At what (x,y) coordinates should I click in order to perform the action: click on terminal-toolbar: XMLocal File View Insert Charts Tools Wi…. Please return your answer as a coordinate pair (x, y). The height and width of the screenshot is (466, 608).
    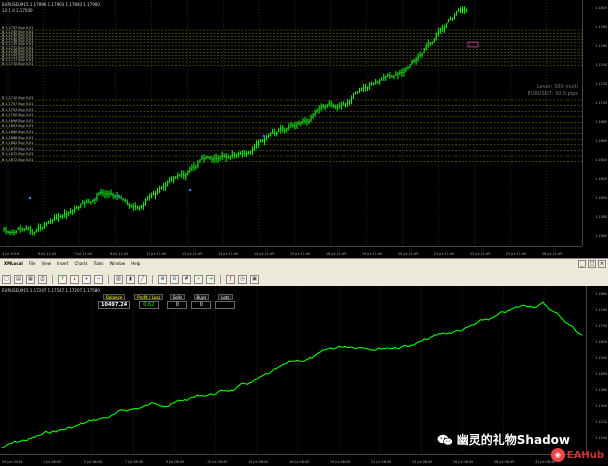
    Looking at the image, I should click on (304, 272).